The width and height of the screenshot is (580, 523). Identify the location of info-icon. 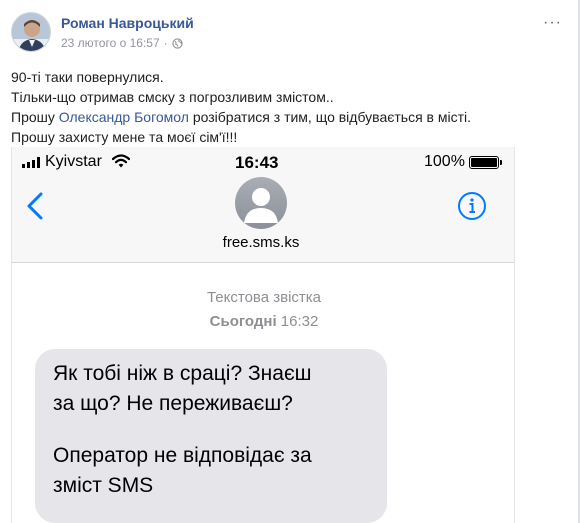
(472, 206).